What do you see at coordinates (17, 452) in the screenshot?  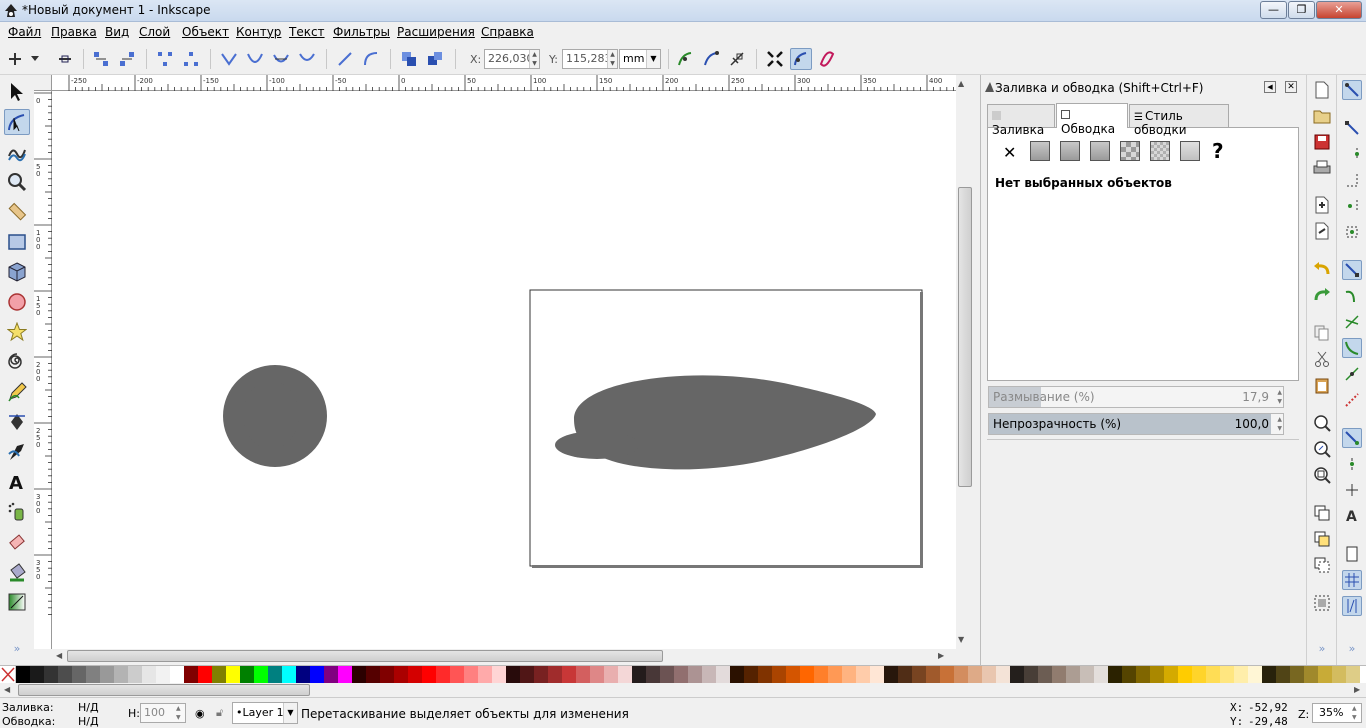 I see `calligraphy-tool-icon` at bounding box center [17, 452].